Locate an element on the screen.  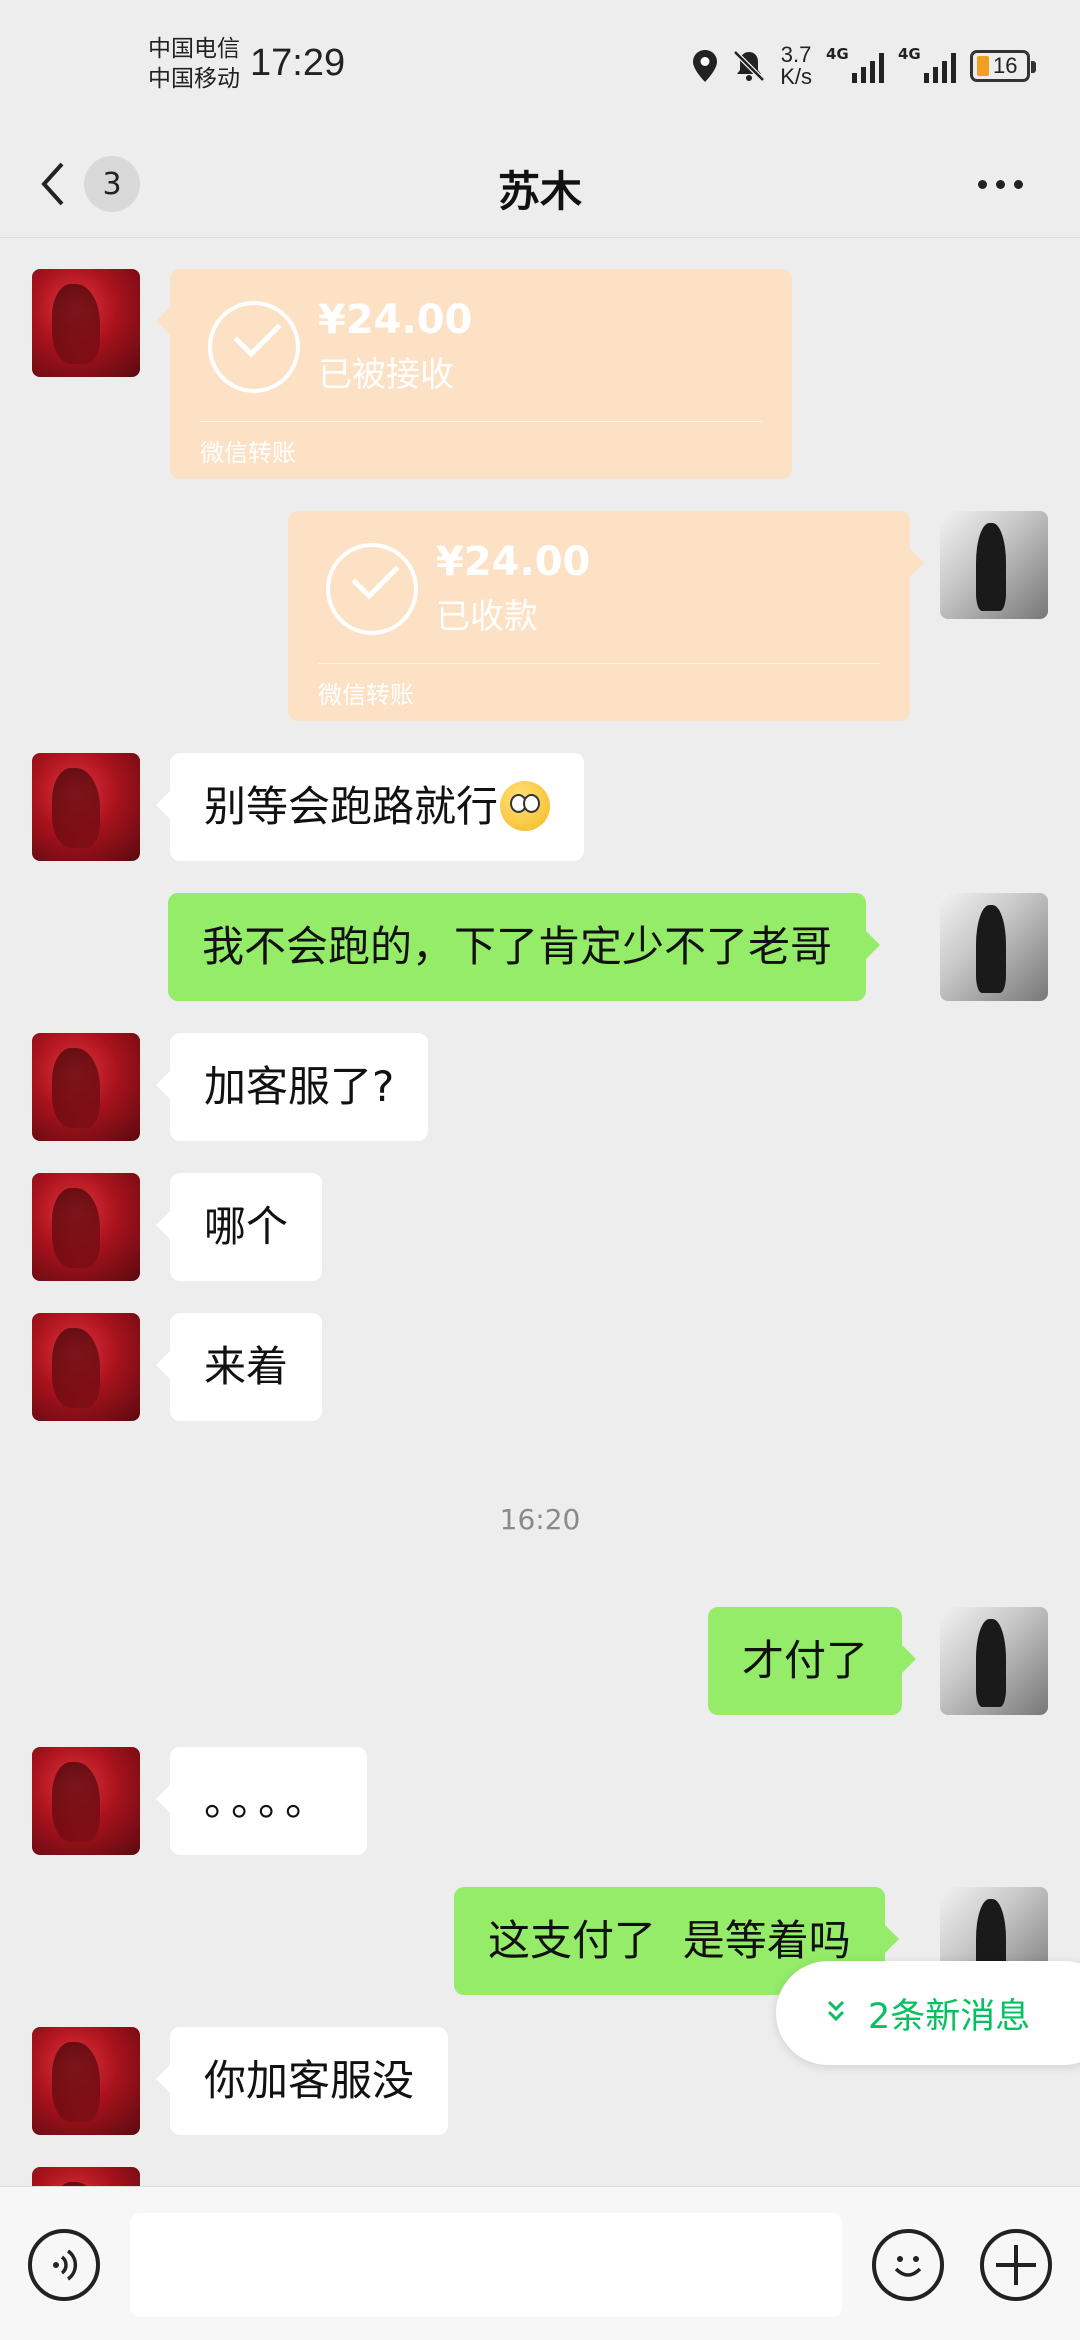
message-bubble: 别等会跑路就行 is located at coordinates (370, 807).